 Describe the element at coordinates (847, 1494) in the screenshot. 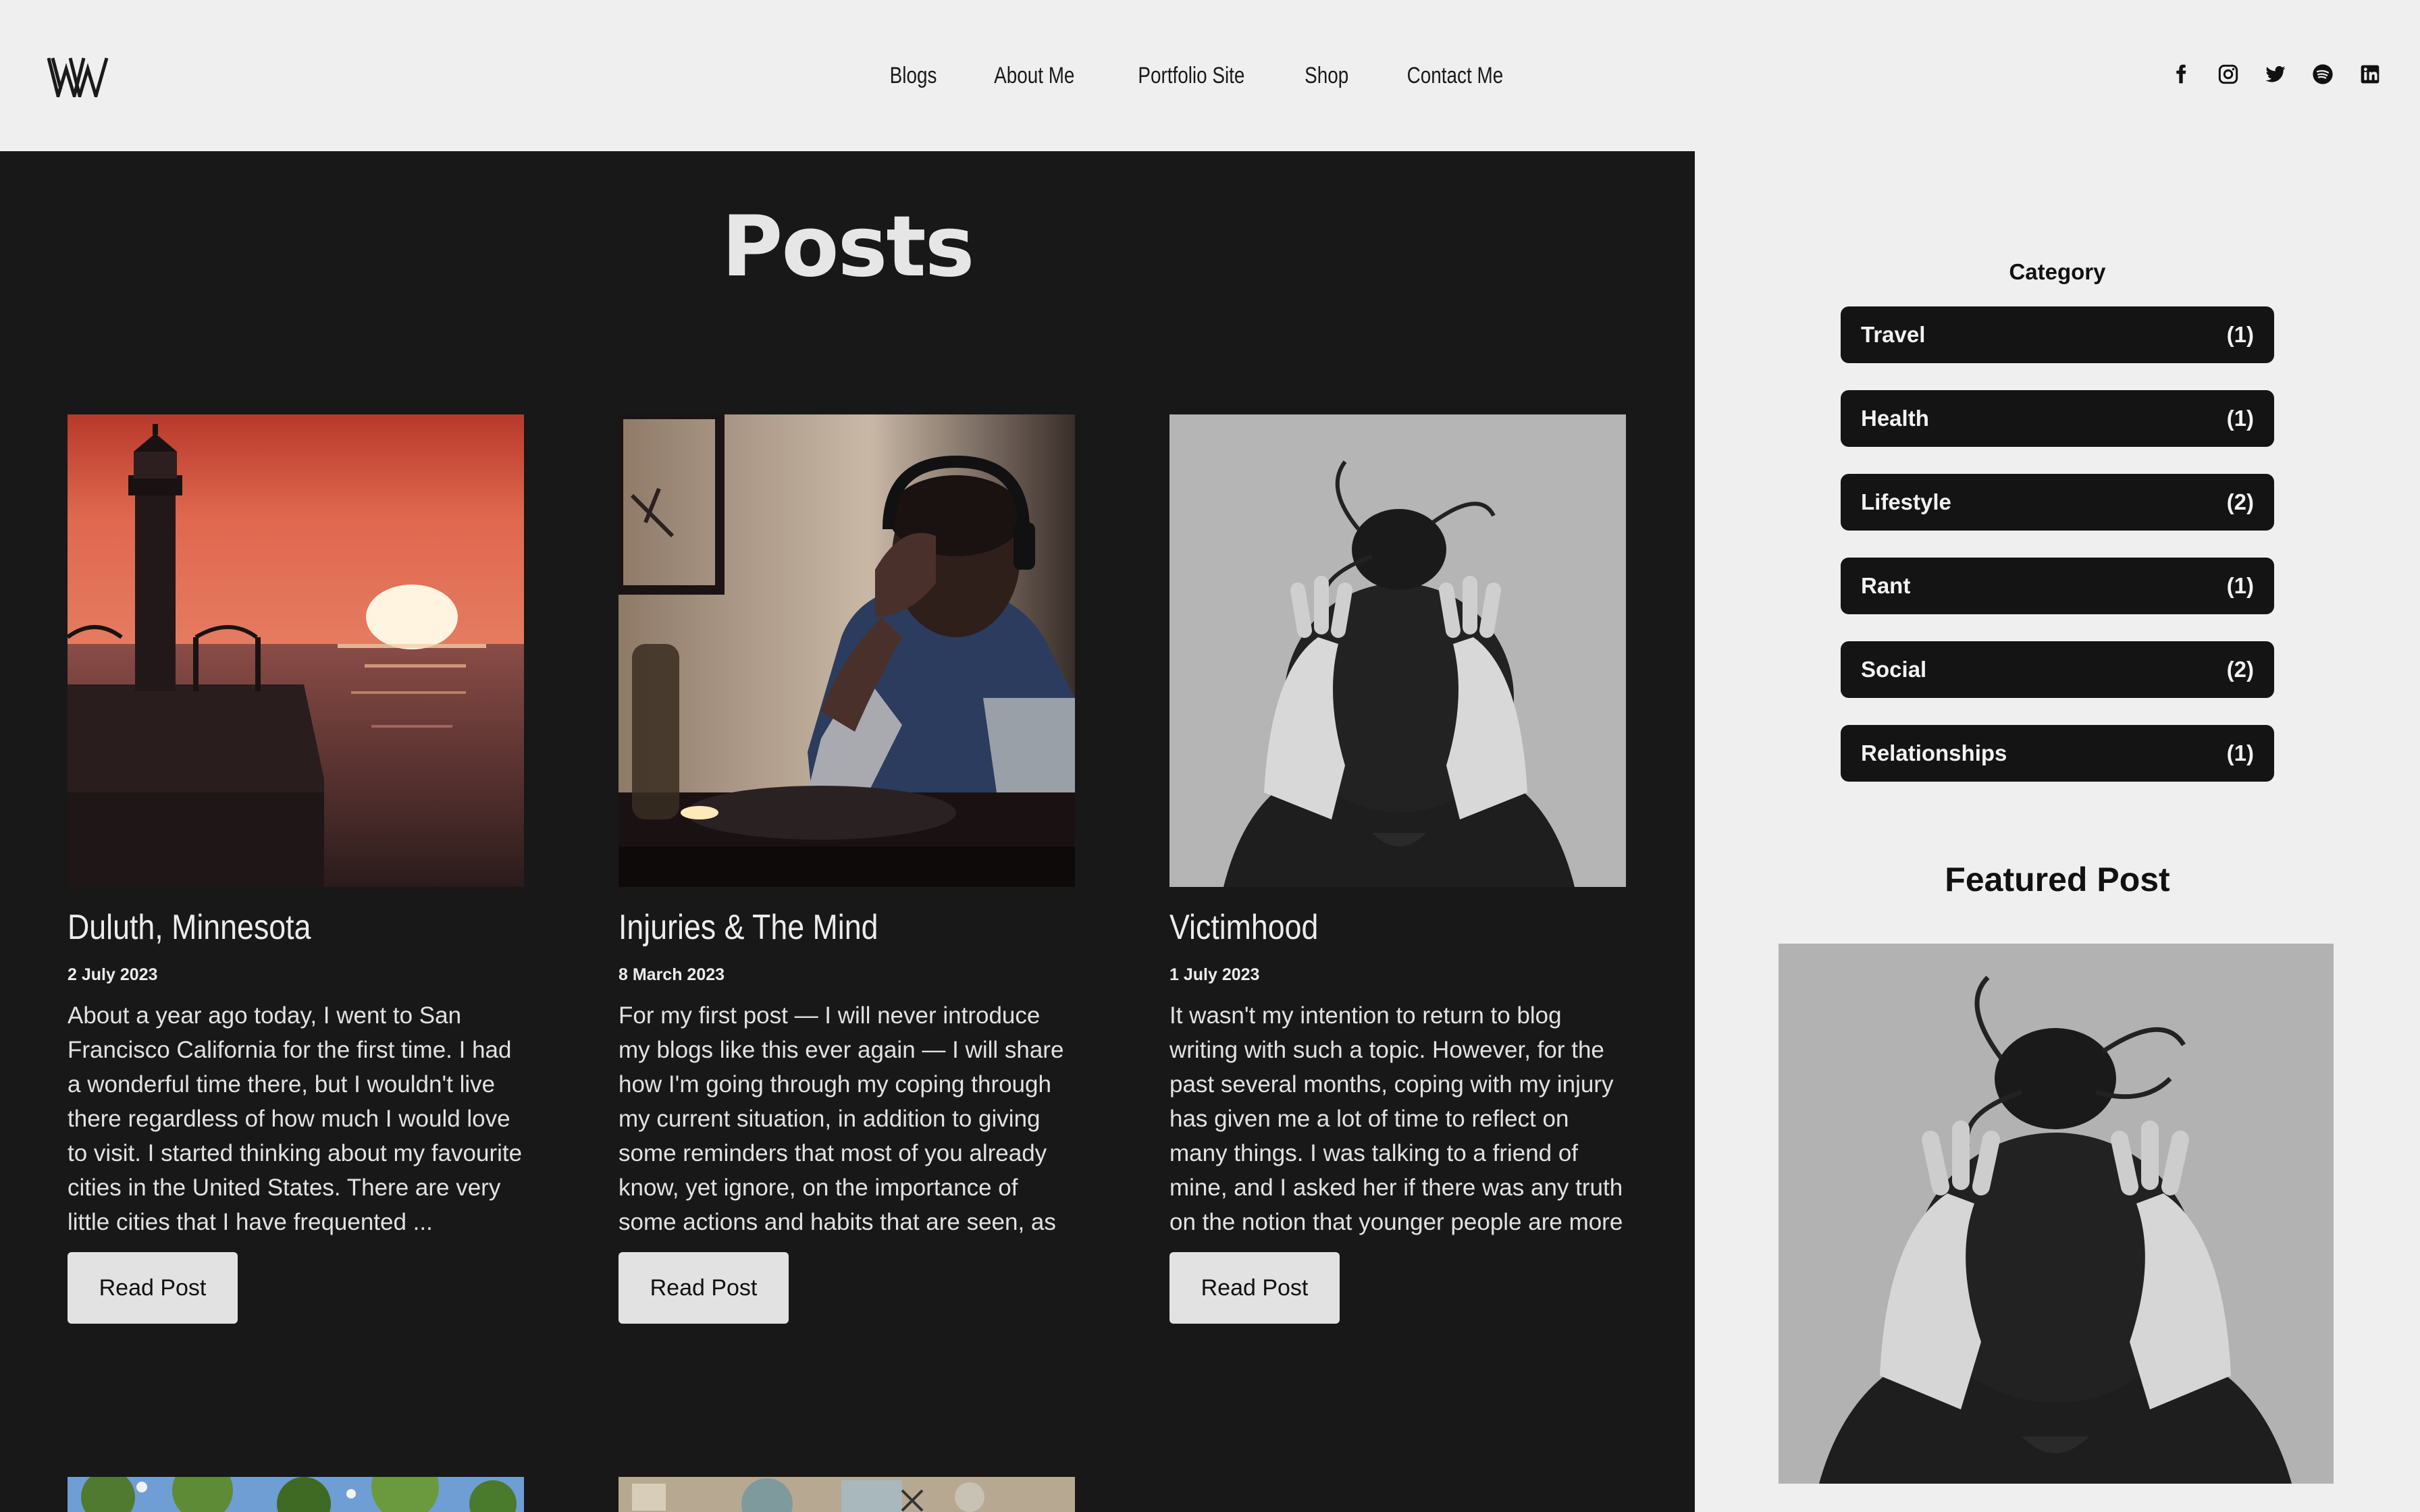

I see `post-image-desk-items` at that location.